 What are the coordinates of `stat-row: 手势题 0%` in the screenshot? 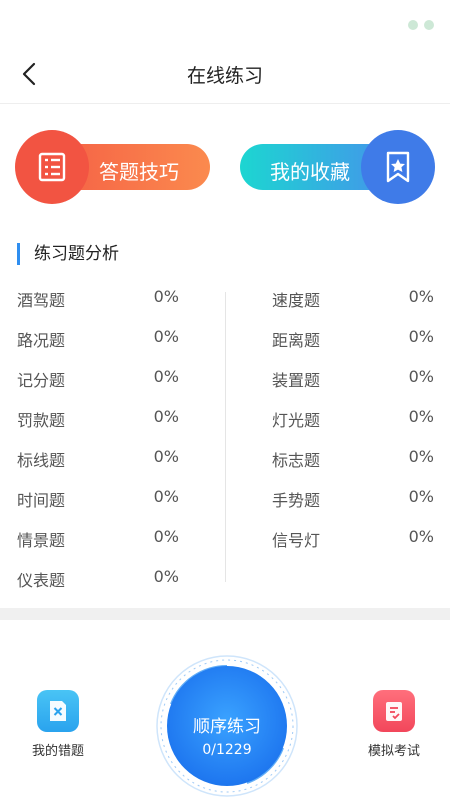 It's located at (353, 502).